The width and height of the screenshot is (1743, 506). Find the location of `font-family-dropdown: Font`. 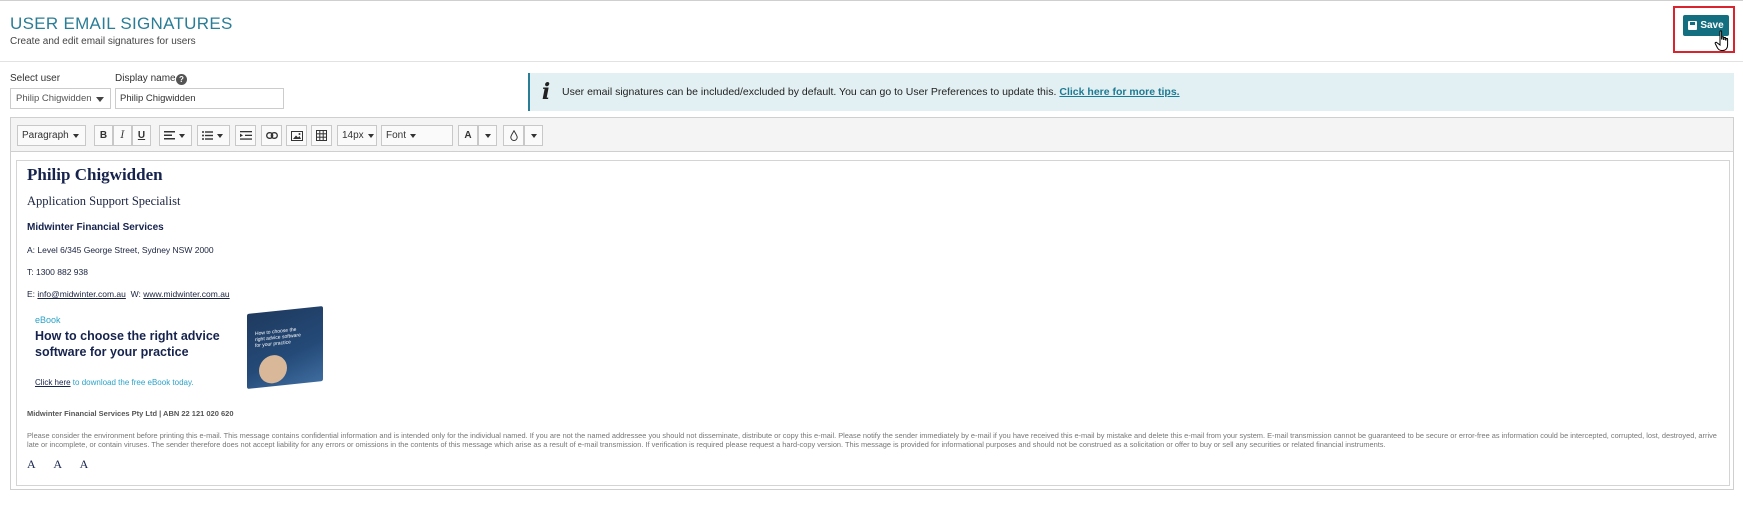

font-family-dropdown: Font is located at coordinates (417, 135).